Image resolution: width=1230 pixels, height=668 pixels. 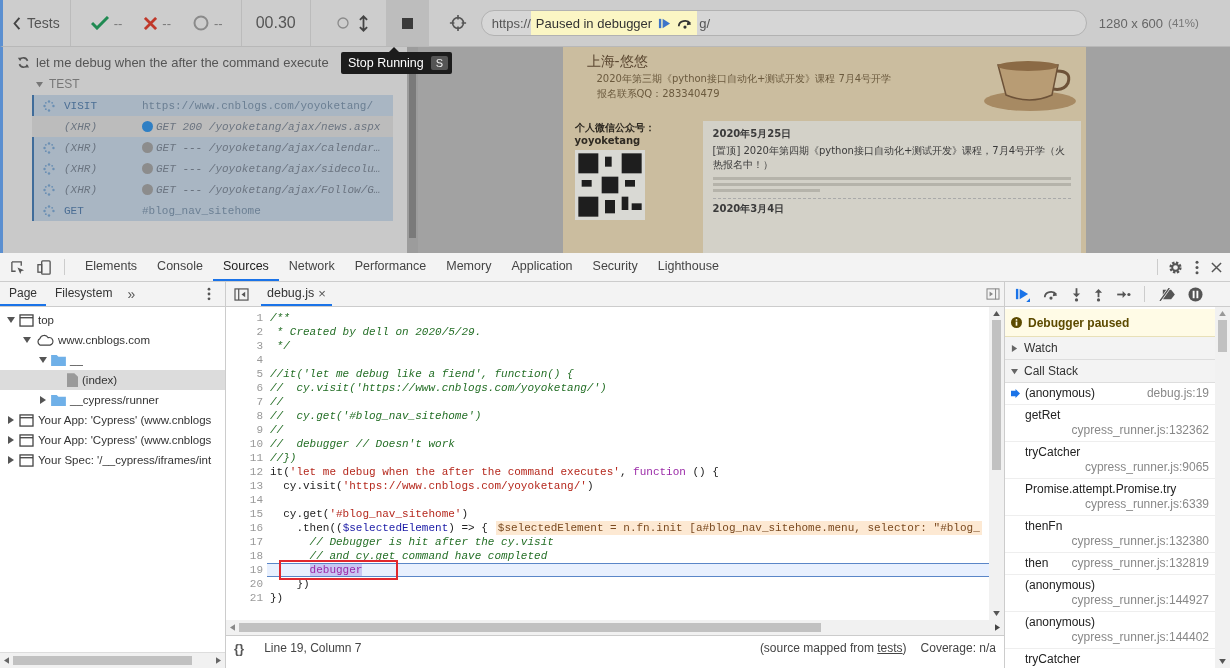 I want to click on stop-icon, so click(x=407, y=23).